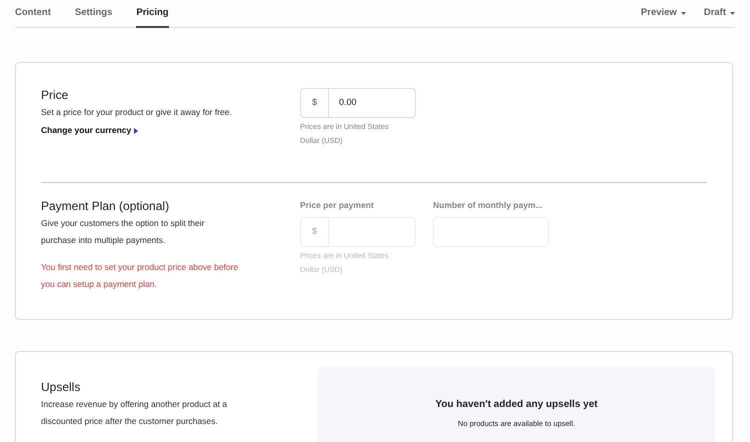  Describe the element at coordinates (134, 413) in the screenshot. I see `section-description: Increase revenue by offering another product at a discounted price after the customer purchases.` at that location.